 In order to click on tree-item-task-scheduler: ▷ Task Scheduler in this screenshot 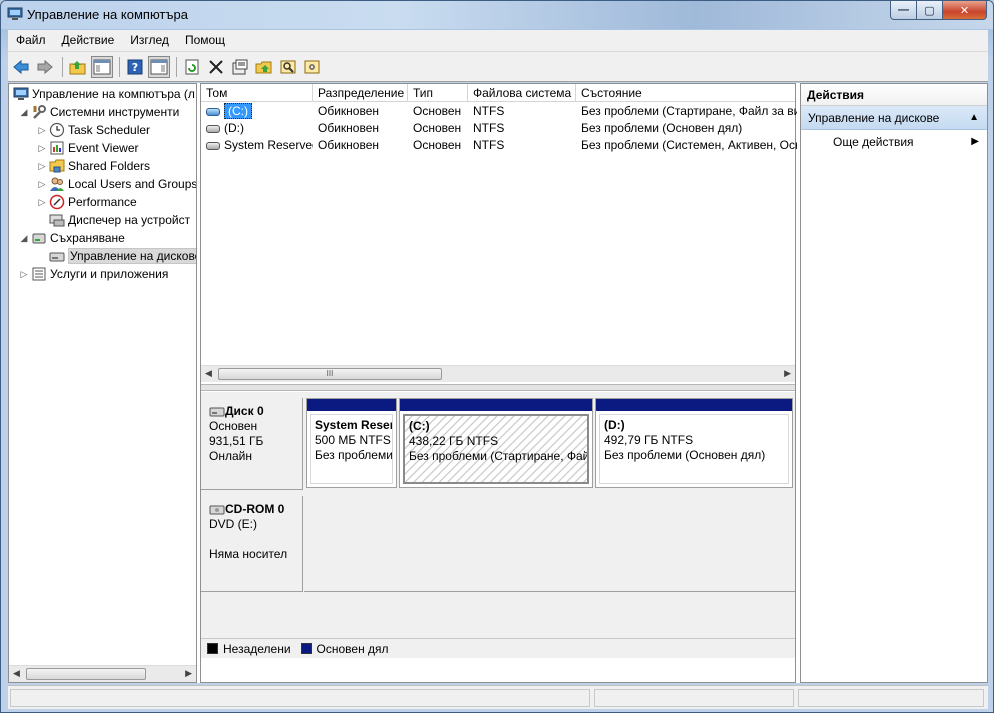, I will do `click(93, 130)`.